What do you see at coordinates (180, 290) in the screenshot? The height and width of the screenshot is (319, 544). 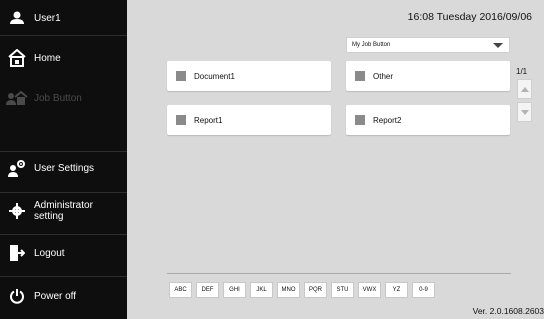 I see `alpha-tab-abc: ABC` at bounding box center [180, 290].